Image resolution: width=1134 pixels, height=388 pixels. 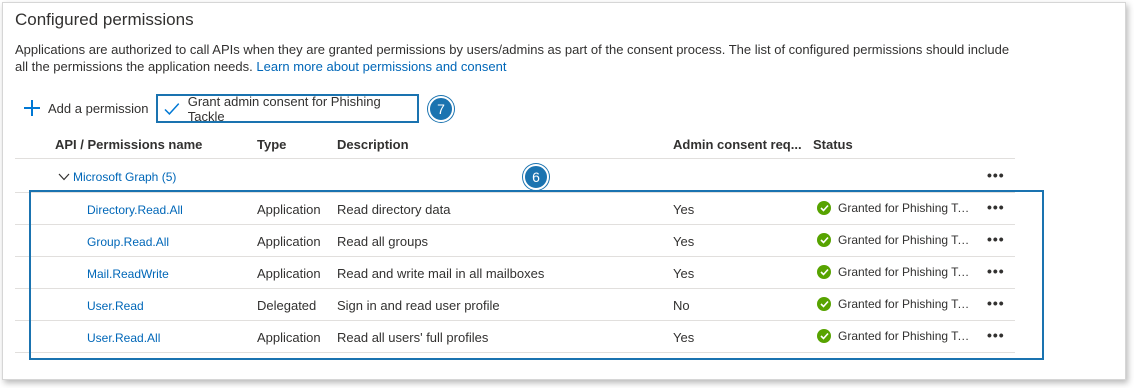 I want to click on permission-name-link: Directory.Read.All, so click(x=135, y=210).